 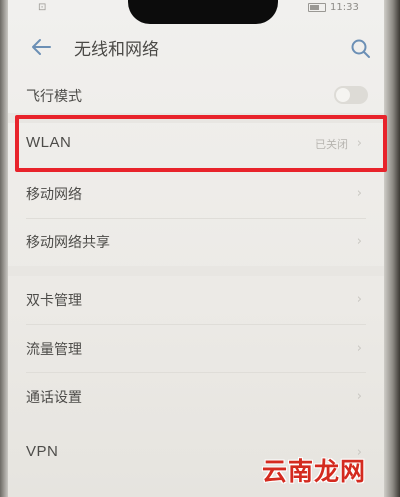 I want to click on hotspot-label: 移动网络共享, so click(x=68, y=243).